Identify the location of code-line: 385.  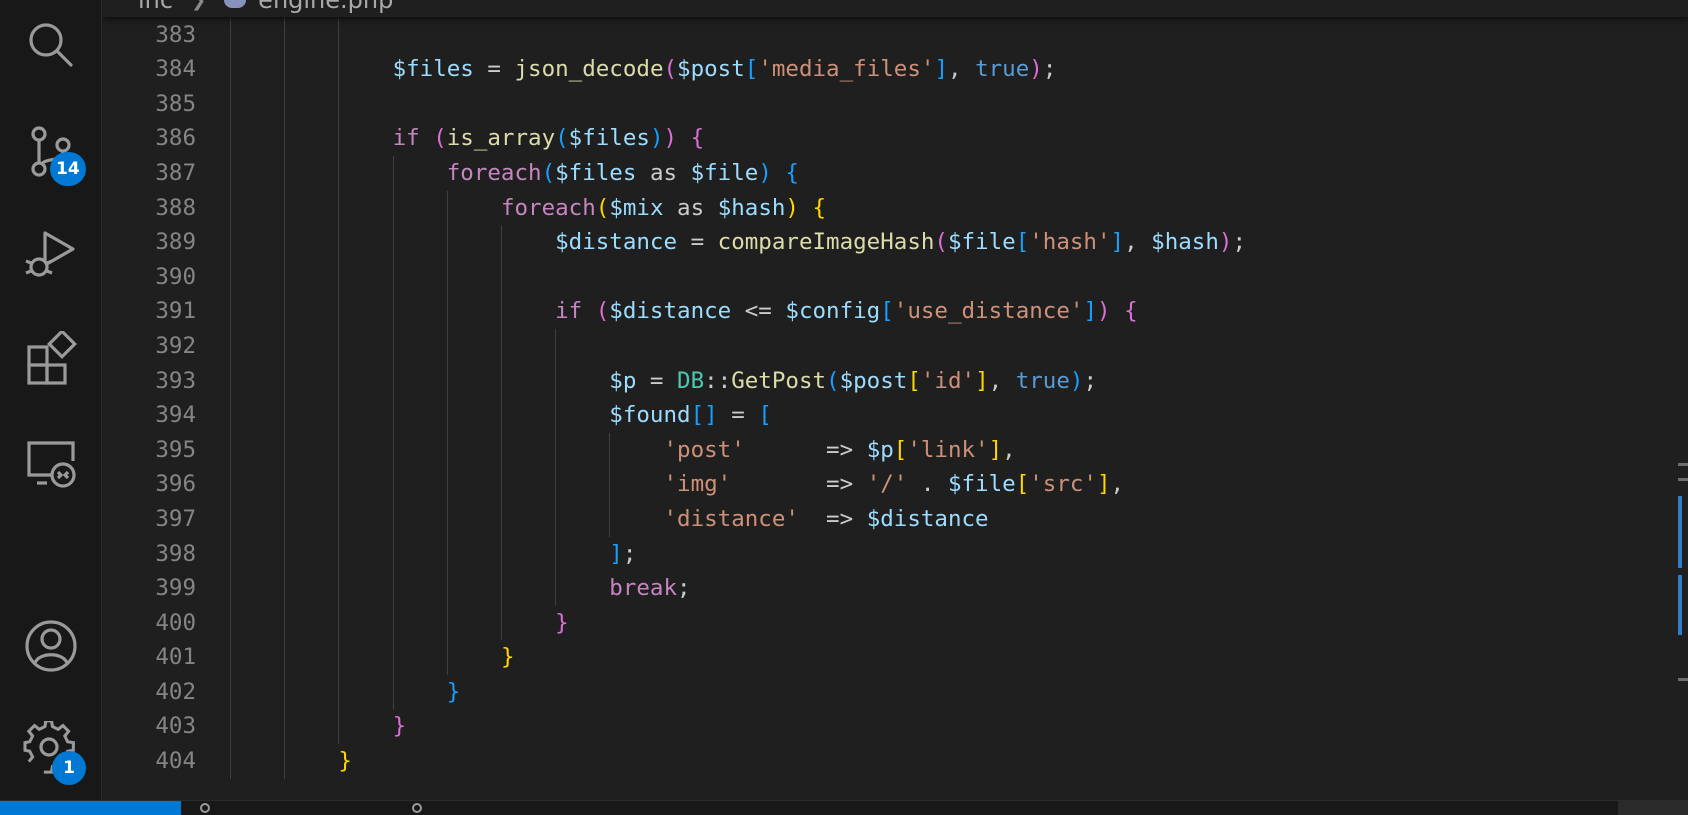
(895, 104).